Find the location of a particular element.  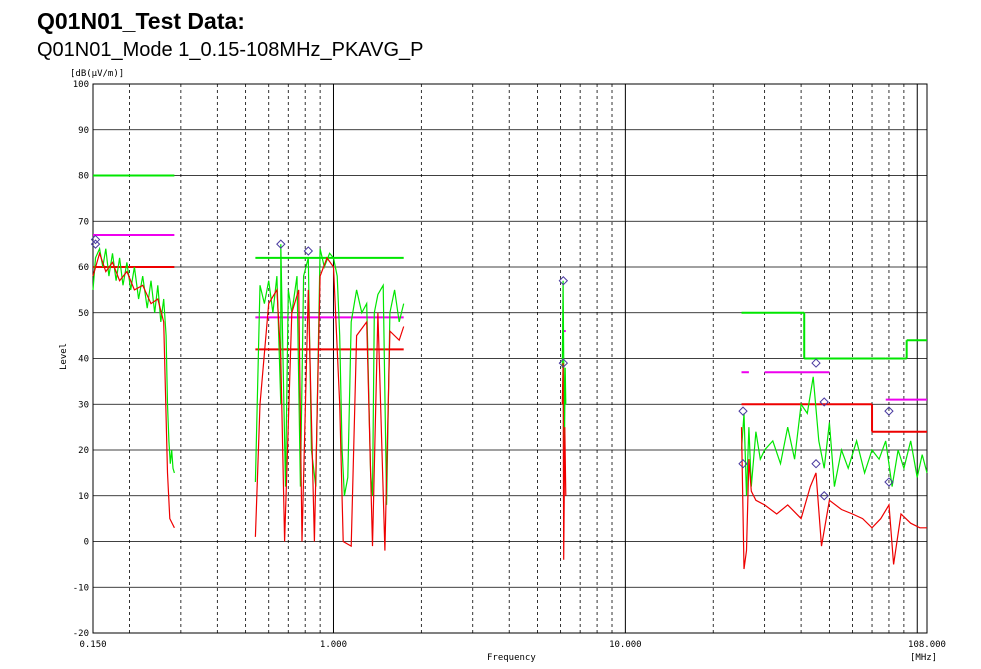

y-tick-label: -20 is located at coordinates (81, 634).